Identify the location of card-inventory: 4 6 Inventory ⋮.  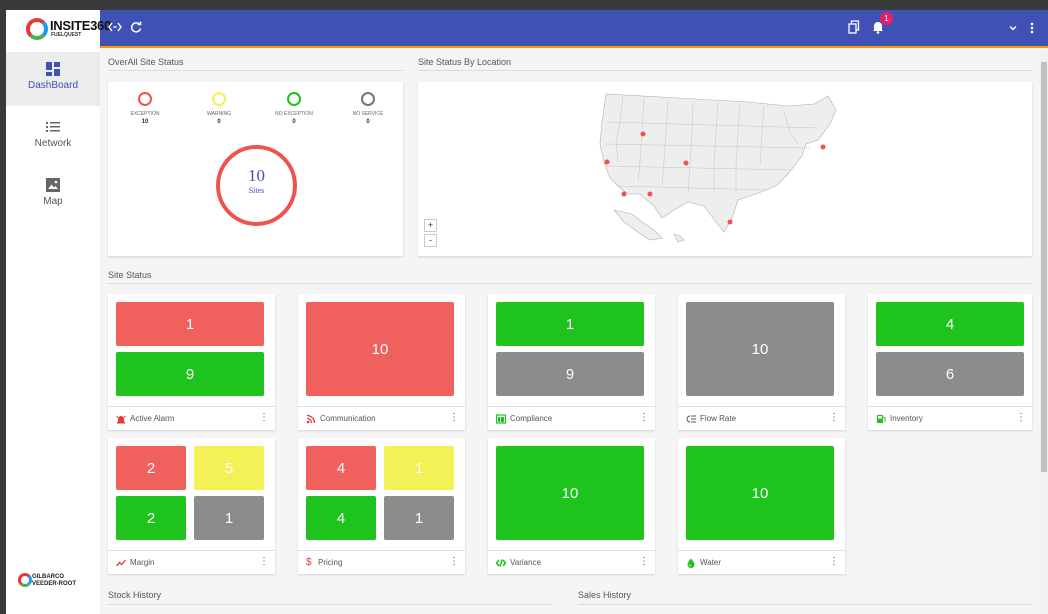
(950, 362).